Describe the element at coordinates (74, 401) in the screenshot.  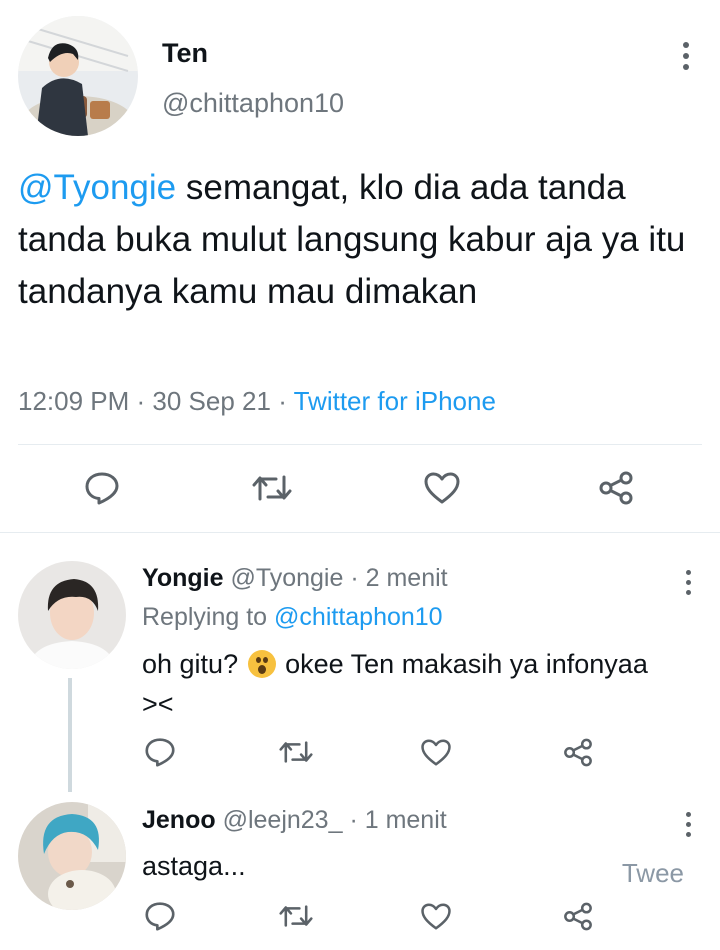
I see `tweet-time: 12:09 PM` at that location.